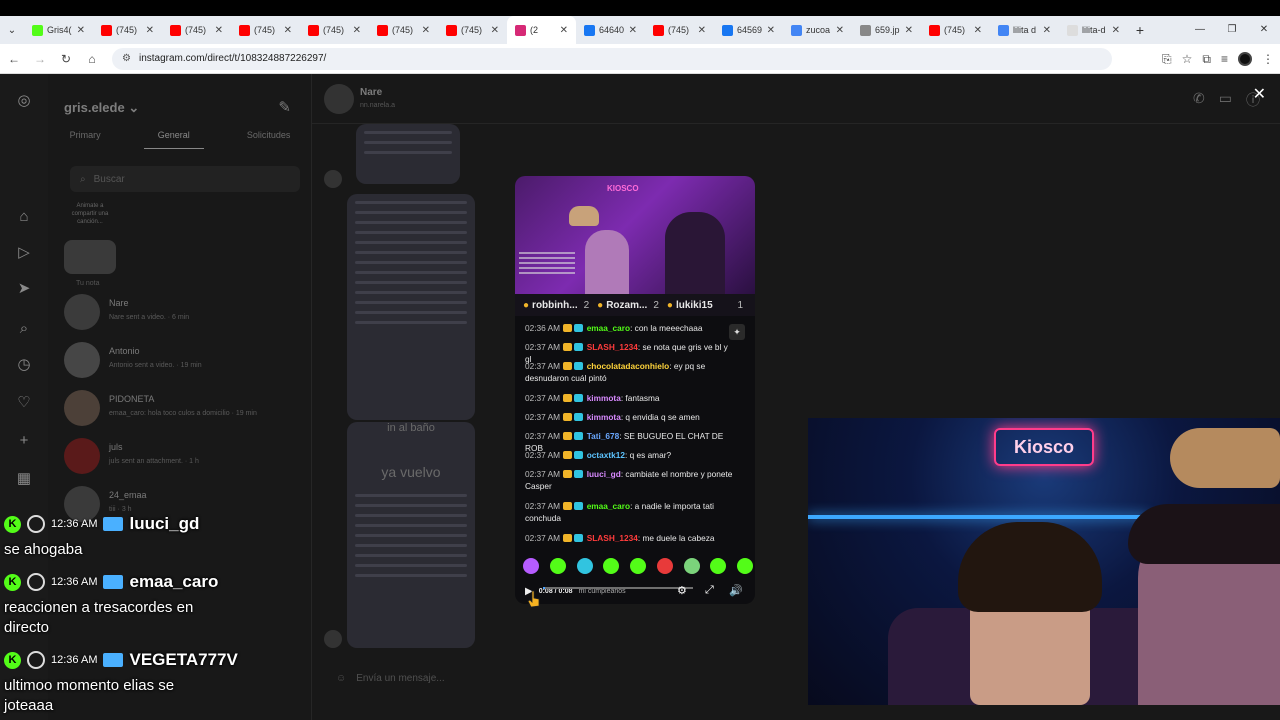 The image size is (1280, 720). What do you see at coordinates (1206, 59) in the screenshot?
I see `extensions-puzzle-icon: ⧉` at bounding box center [1206, 59].